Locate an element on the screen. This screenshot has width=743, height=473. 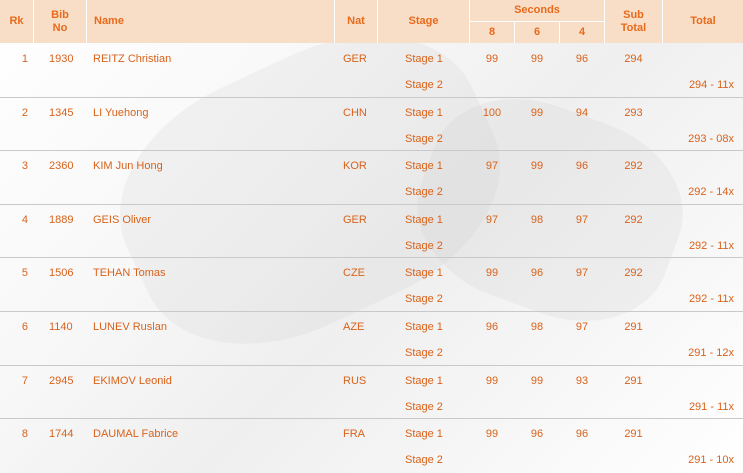
header-total-label: Total is located at coordinates (703, 21).